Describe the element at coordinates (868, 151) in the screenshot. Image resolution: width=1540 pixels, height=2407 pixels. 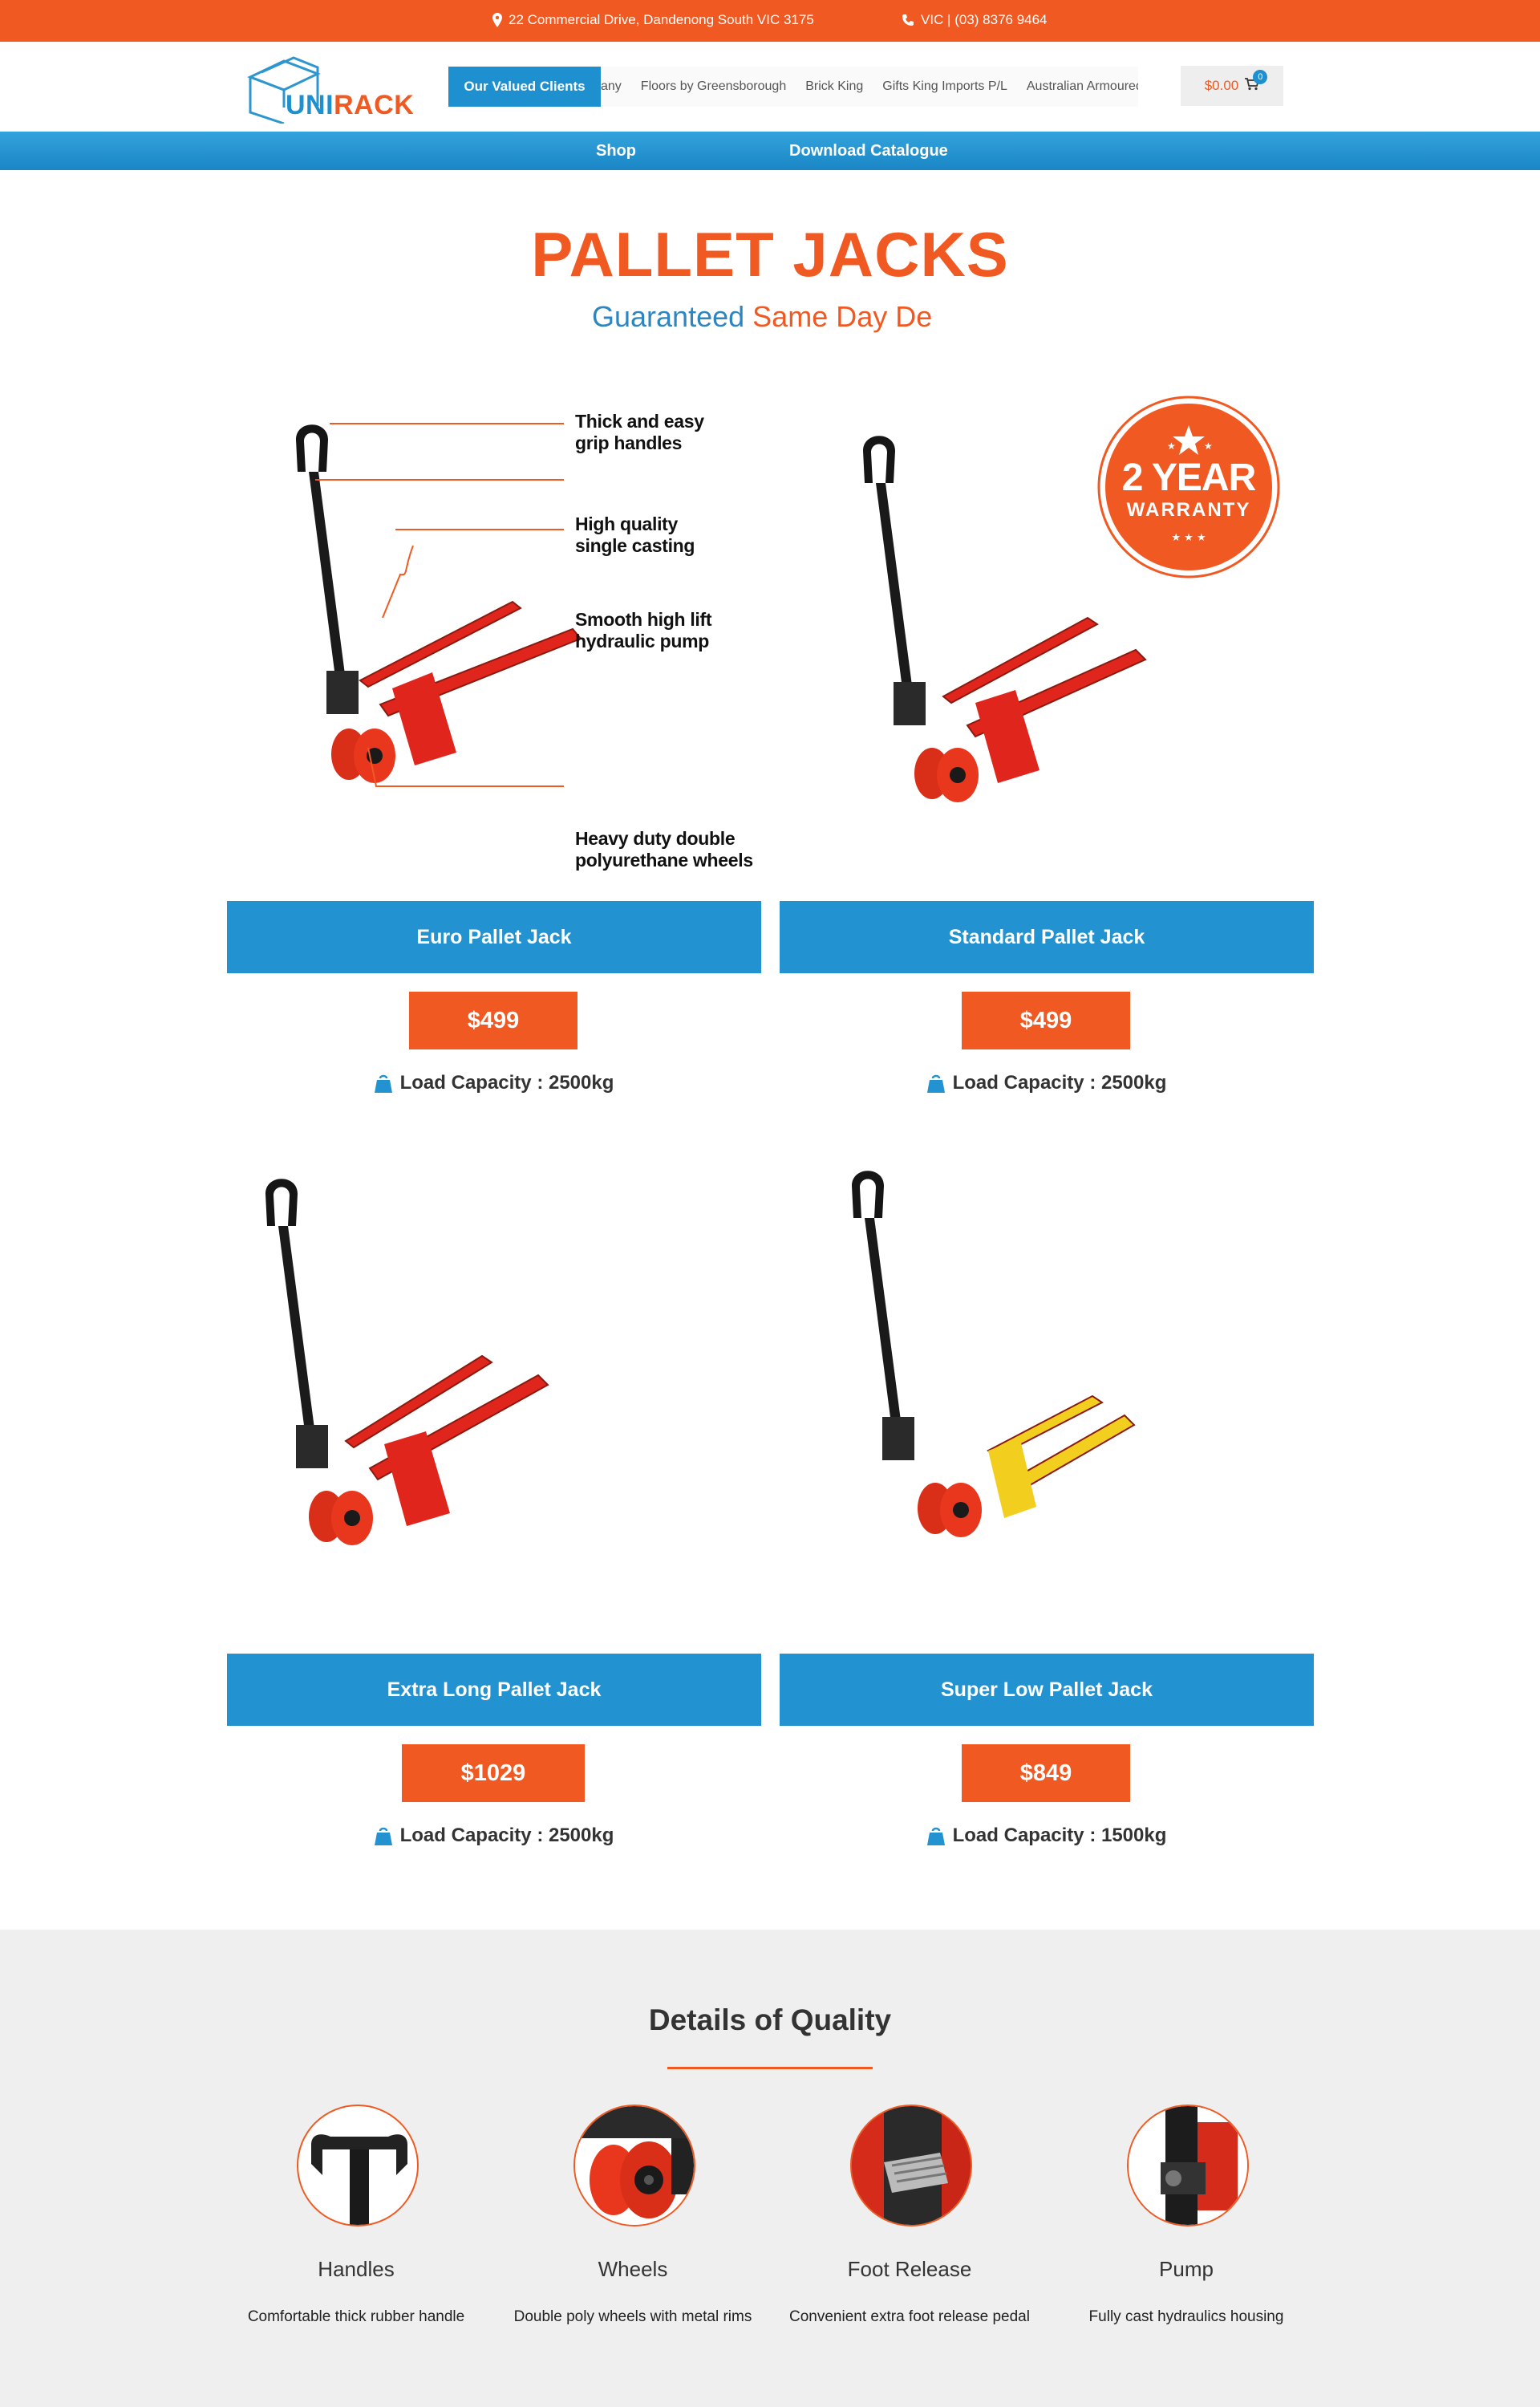
I see `nav-download-catalogue-link: Download Catalogue` at that location.